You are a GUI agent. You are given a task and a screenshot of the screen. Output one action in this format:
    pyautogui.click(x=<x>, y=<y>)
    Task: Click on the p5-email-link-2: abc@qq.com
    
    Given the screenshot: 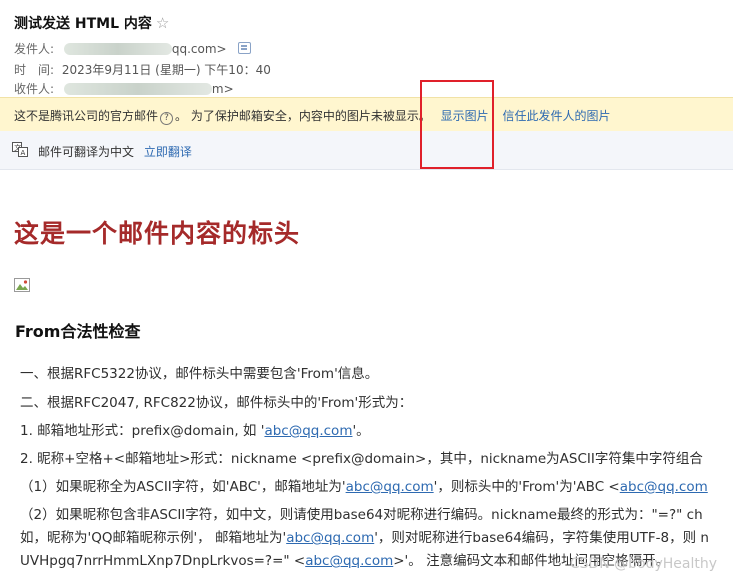 What is the action you would take?
    pyautogui.click(x=664, y=487)
    